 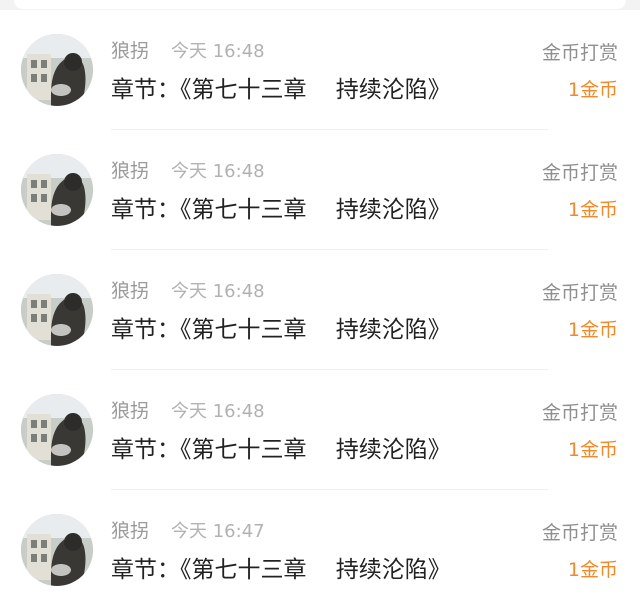 I want to click on timestamp: 今天 16:47, so click(x=218, y=531).